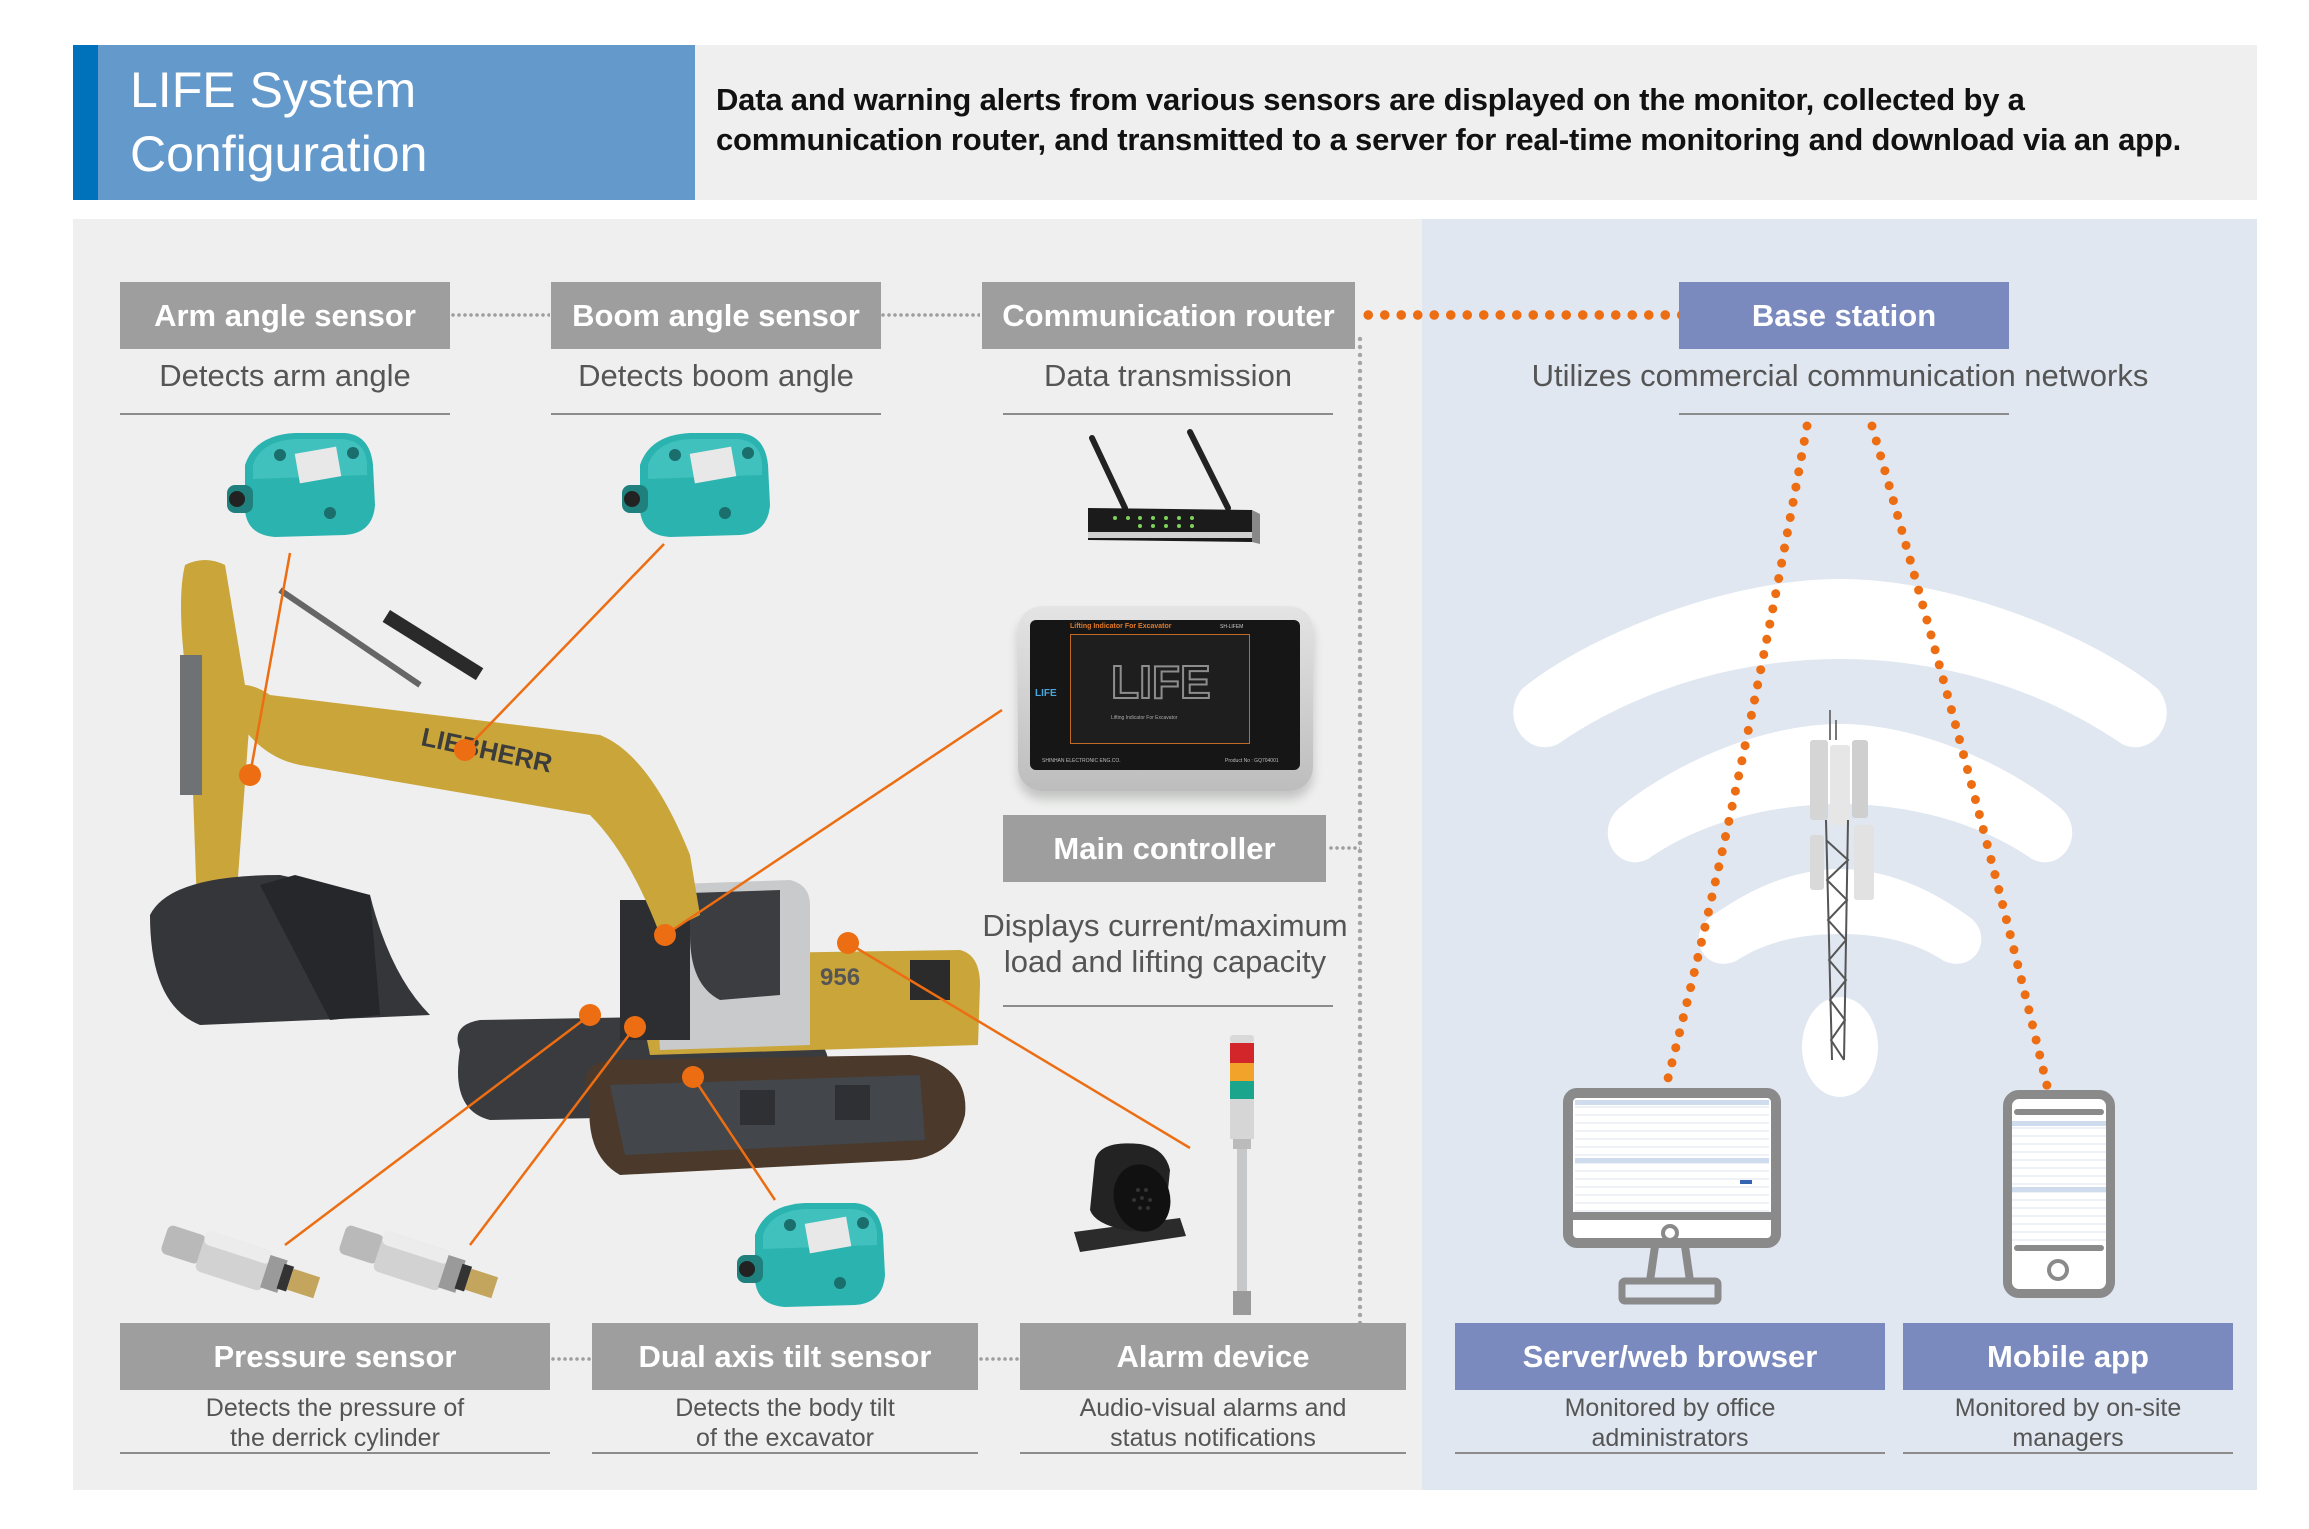 The image size is (2309, 1529). I want to click on phone-screen-header-bar, so click(2059, 1123).